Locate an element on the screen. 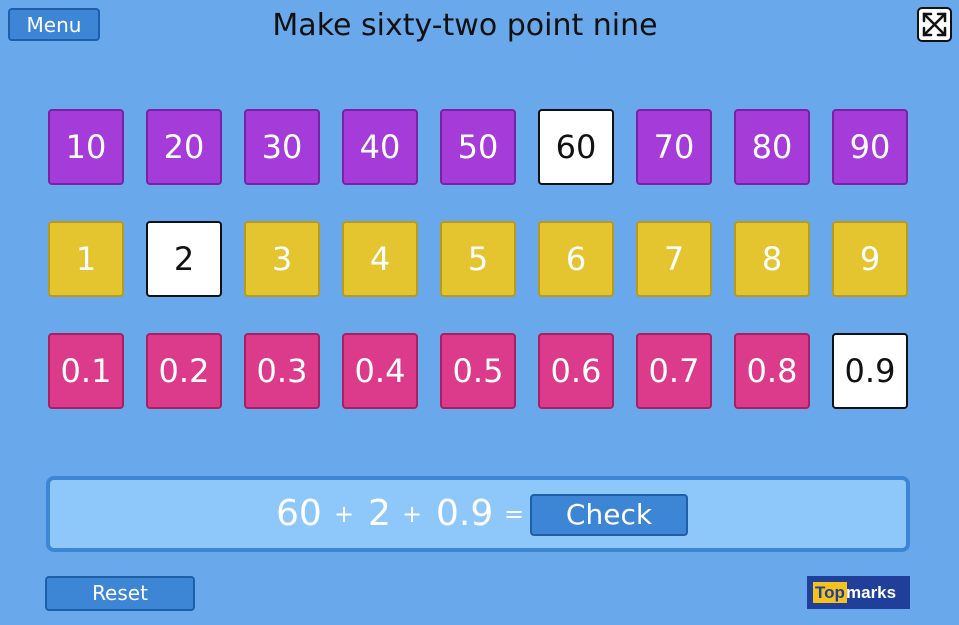 Image resolution: width=959 pixels, height=625 pixels. topmarks-logo: Top marks is located at coordinates (858, 592).